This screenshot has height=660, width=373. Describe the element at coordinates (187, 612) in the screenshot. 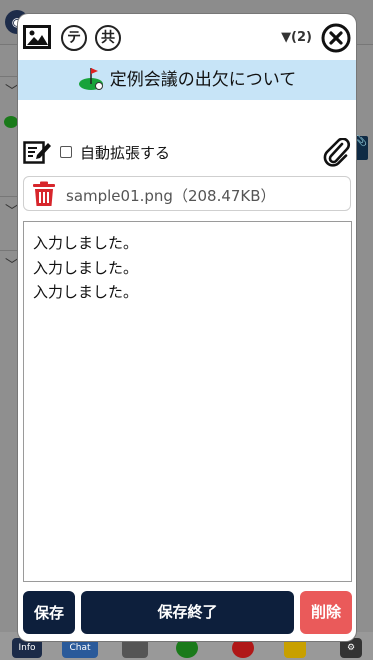

I see `save-and-close-button: 保存終了` at that location.